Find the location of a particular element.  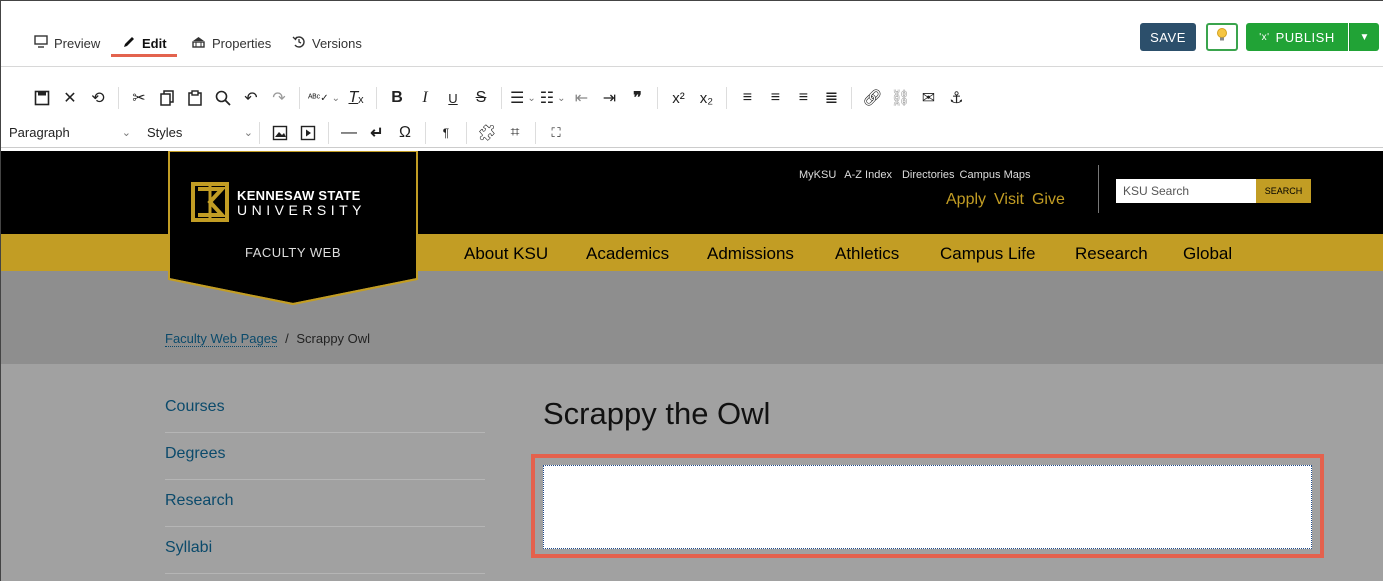

underline-icon: U is located at coordinates (453, 98).